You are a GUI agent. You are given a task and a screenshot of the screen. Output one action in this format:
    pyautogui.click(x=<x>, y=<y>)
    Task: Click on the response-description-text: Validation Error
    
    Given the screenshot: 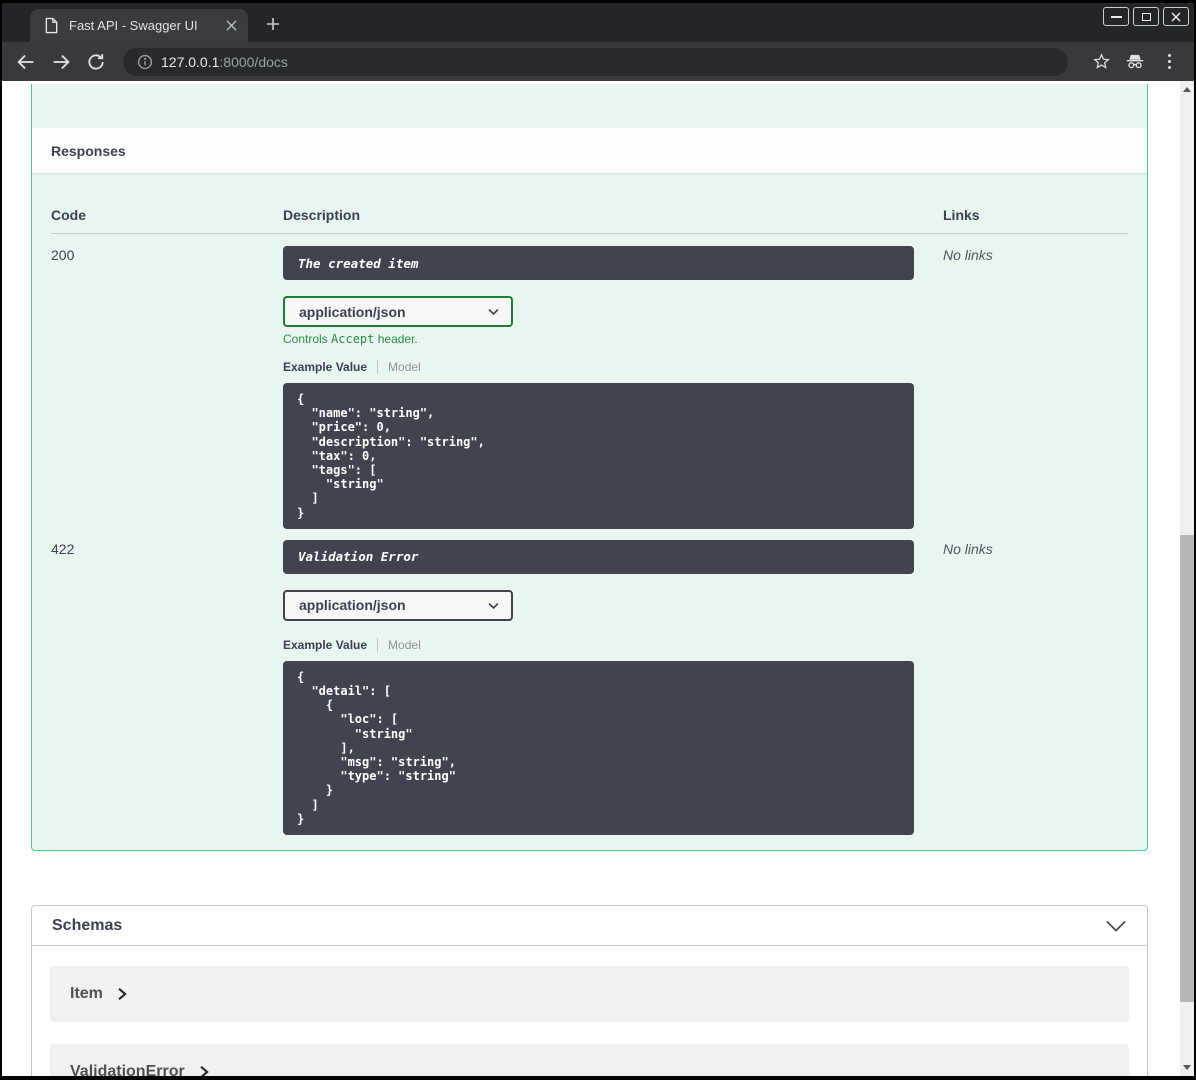 What is the action you would take?
    pyautogui.click(x=358, y=557)
    